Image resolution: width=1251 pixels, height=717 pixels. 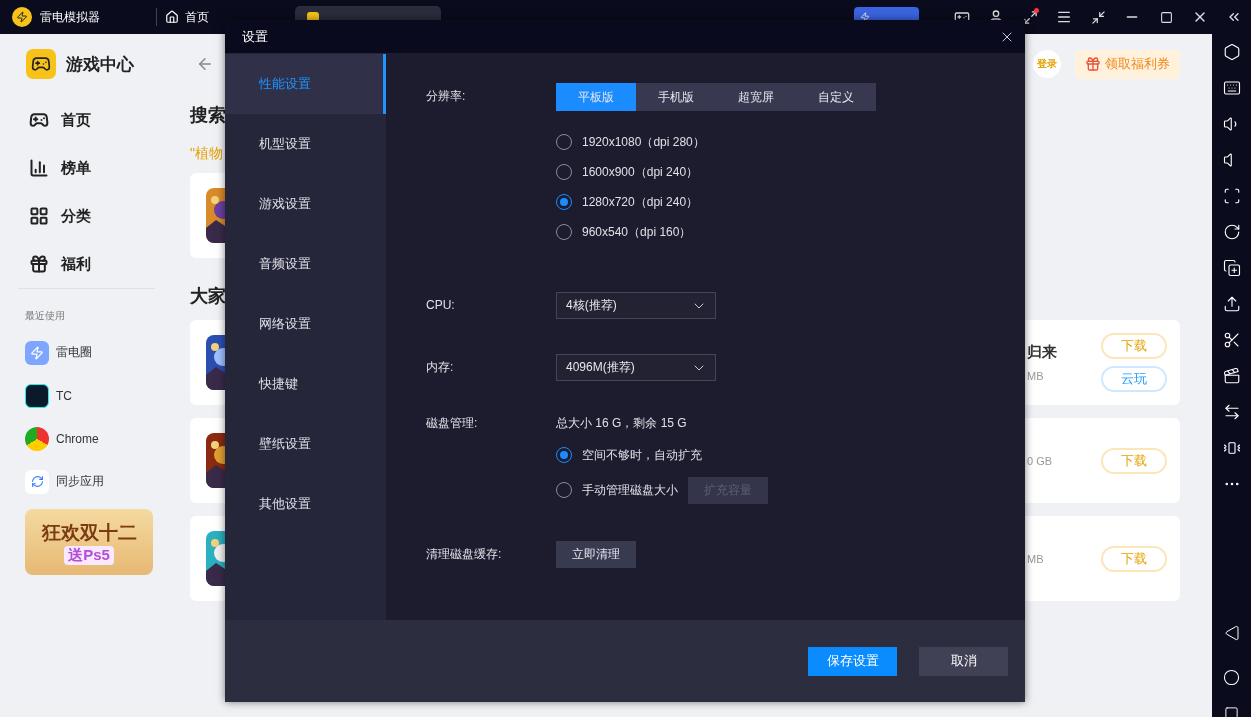 I want to click on nav-item: 首页, so click(x=79, y=120).